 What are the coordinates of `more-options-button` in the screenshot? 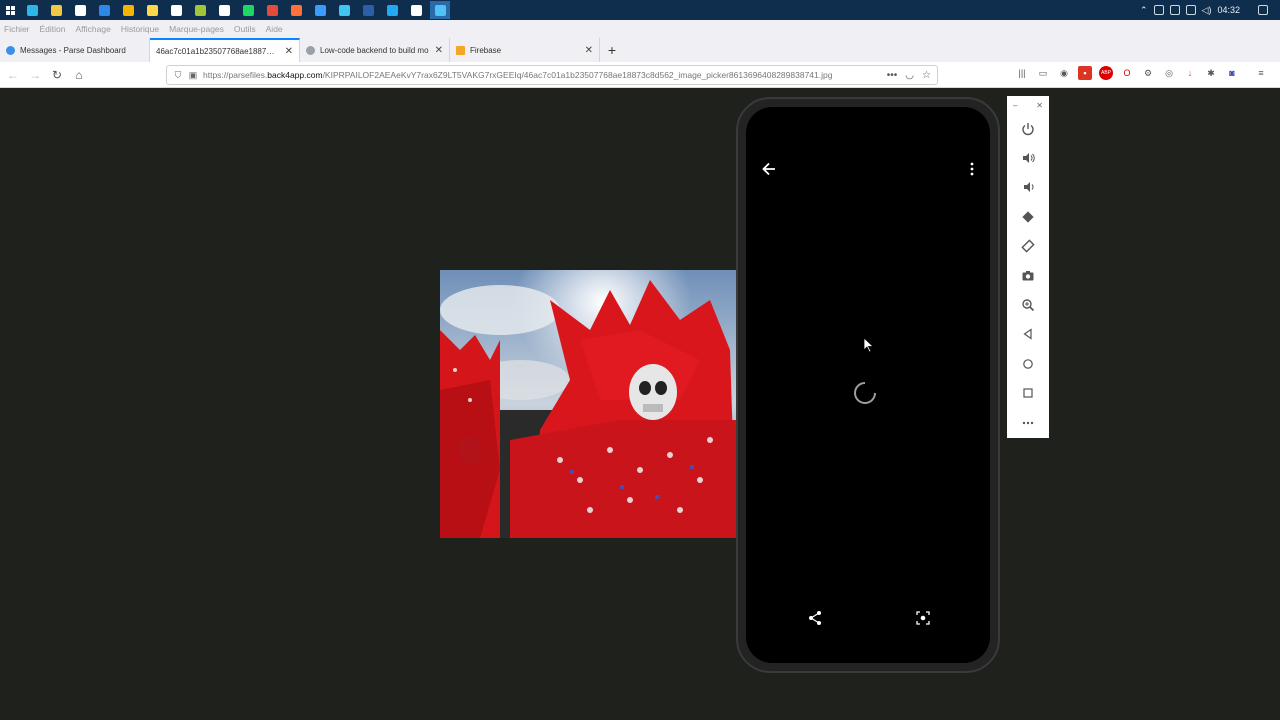 It's located at (1028, 422).